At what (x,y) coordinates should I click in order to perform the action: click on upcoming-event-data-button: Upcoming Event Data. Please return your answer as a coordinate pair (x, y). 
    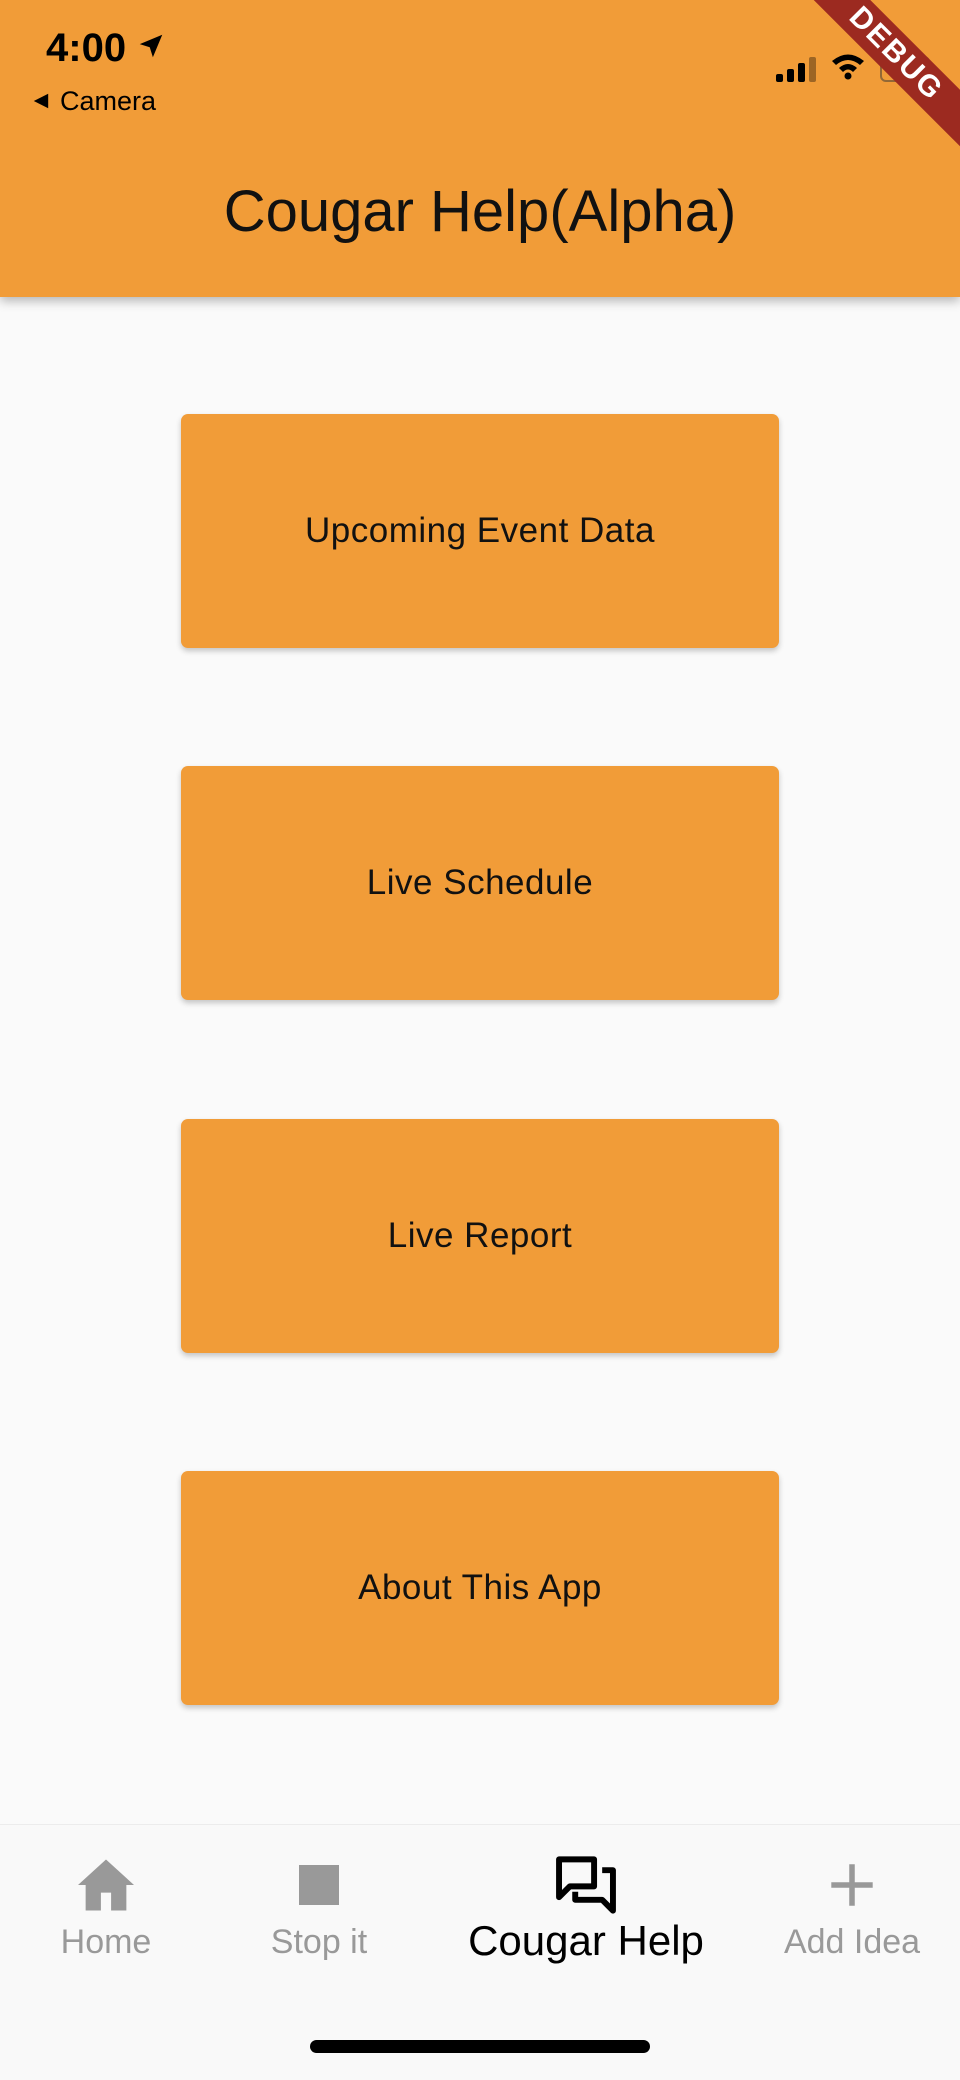
    Looking at the image, I should click on (480, 531).